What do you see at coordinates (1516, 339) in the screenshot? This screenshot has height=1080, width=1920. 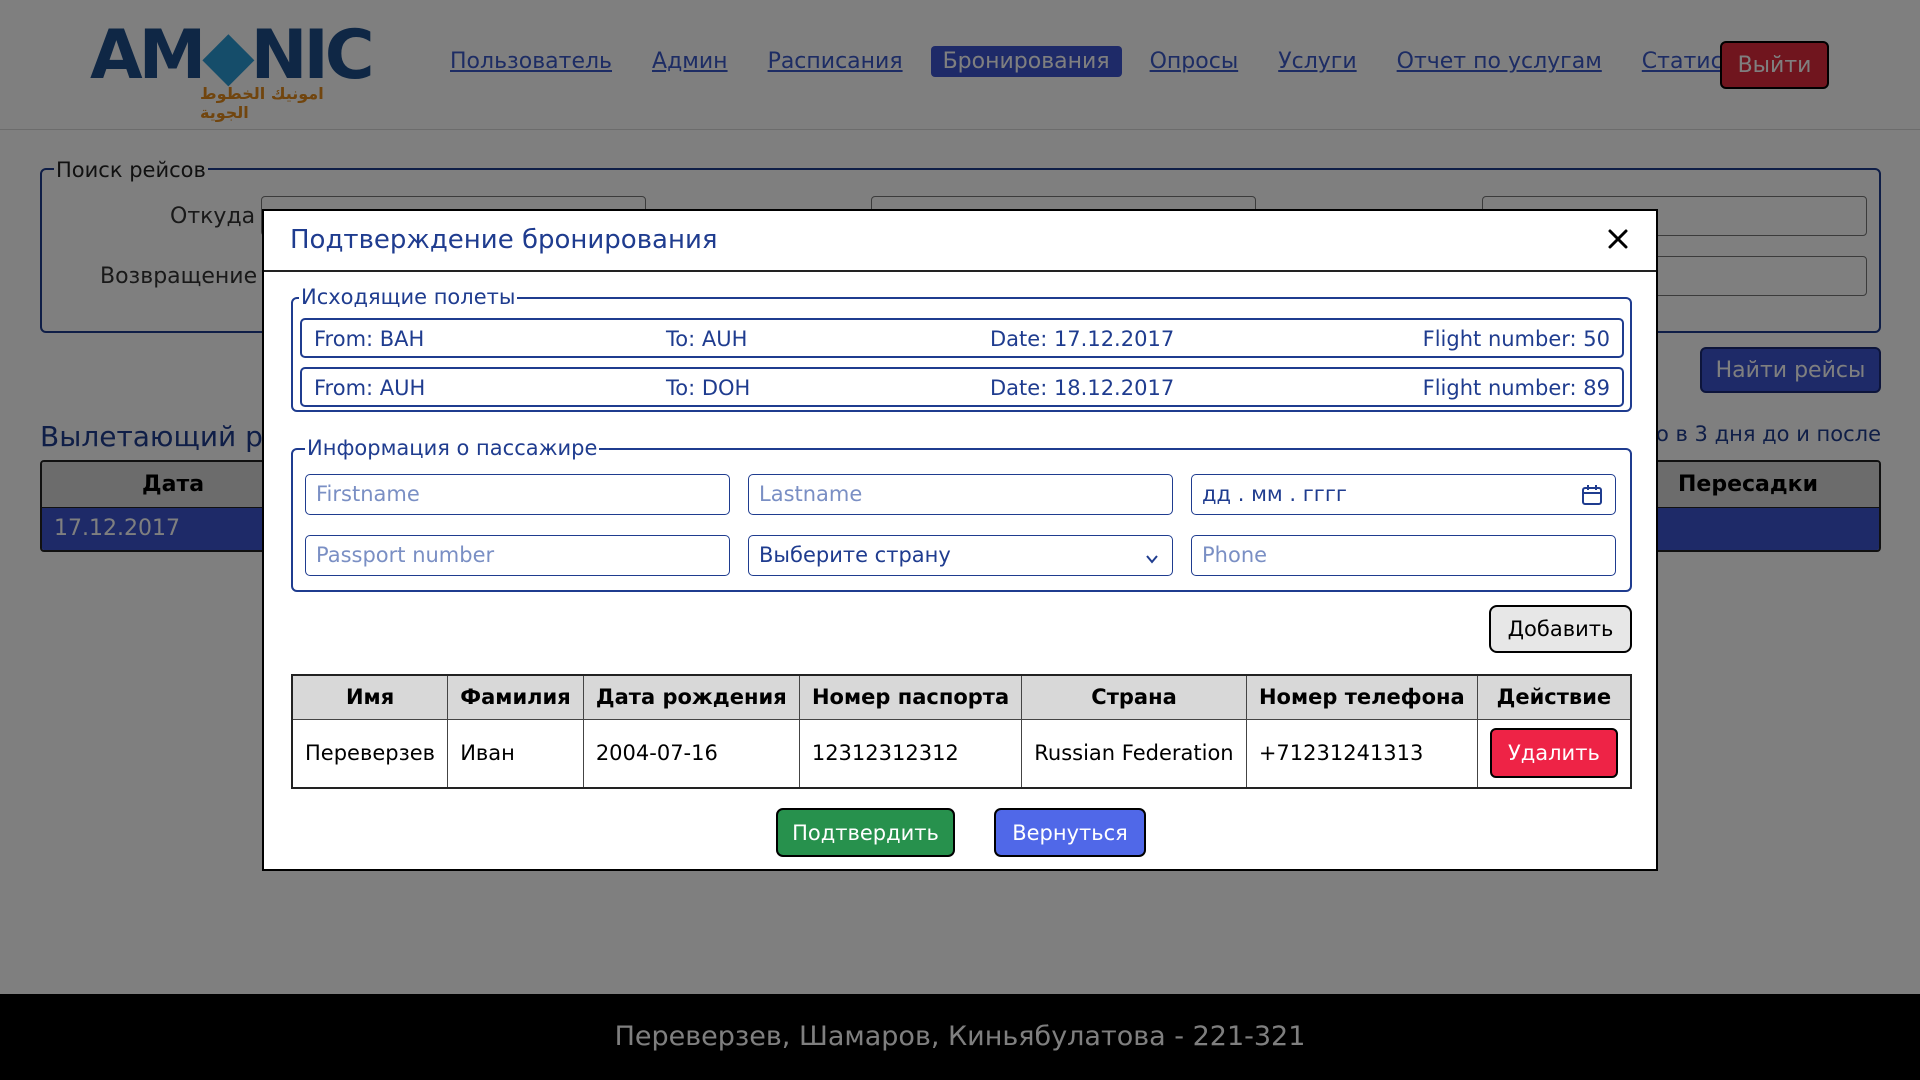 I see `flight-number: Flight number: 50` at bounding box center [1516, 339].